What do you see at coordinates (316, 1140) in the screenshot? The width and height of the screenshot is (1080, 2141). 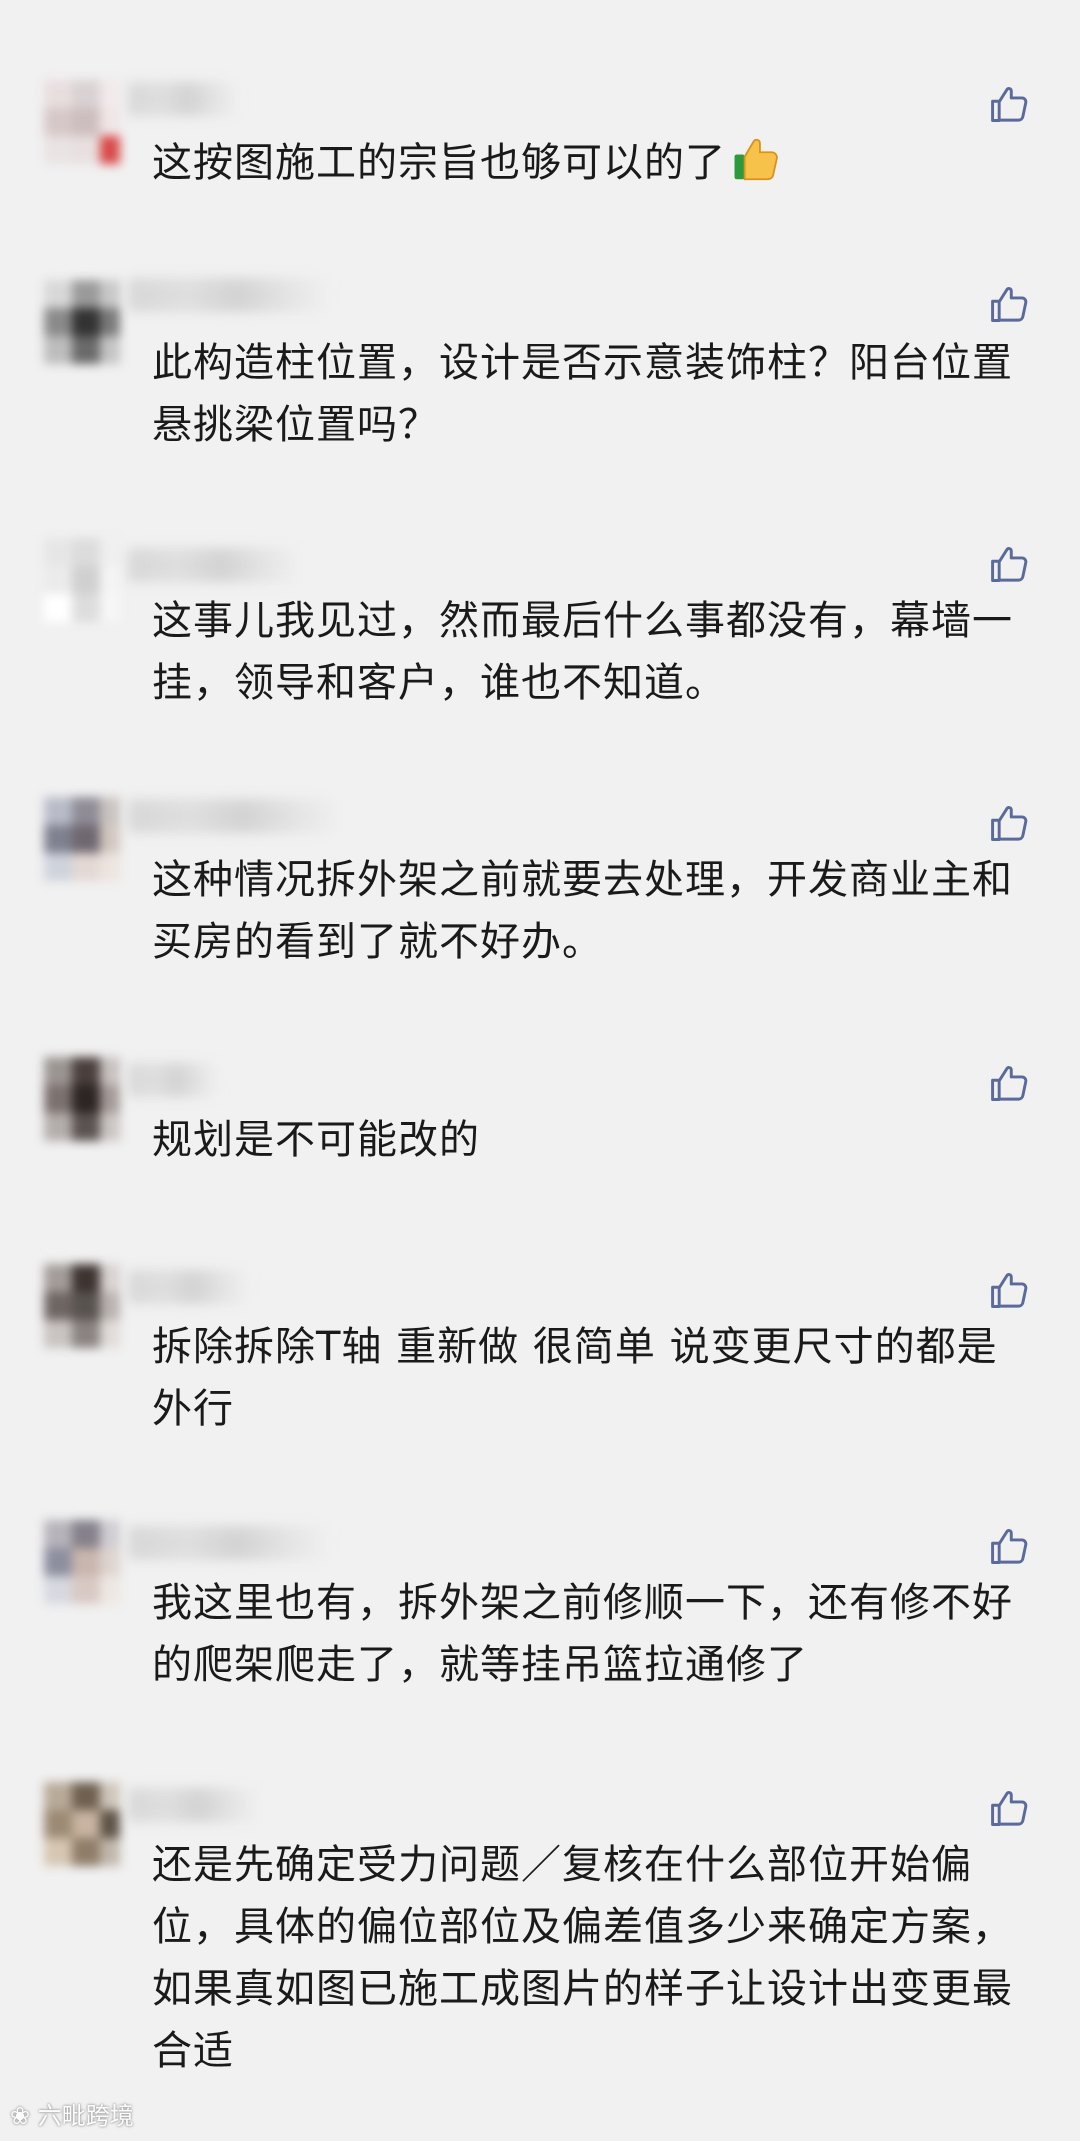 I see `comment-text: 规划是不可能改的` at bounding box center [316, 1140].